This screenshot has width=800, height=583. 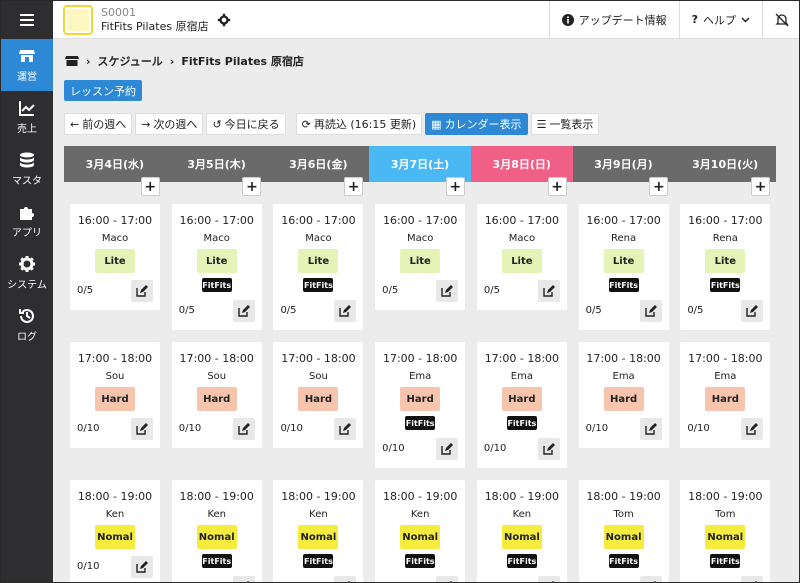 What do you see at coordinates (318, 220) in the screenshot?
I see `lesson-time: 16:00 - 17:00` at bounding box center [318, 220].